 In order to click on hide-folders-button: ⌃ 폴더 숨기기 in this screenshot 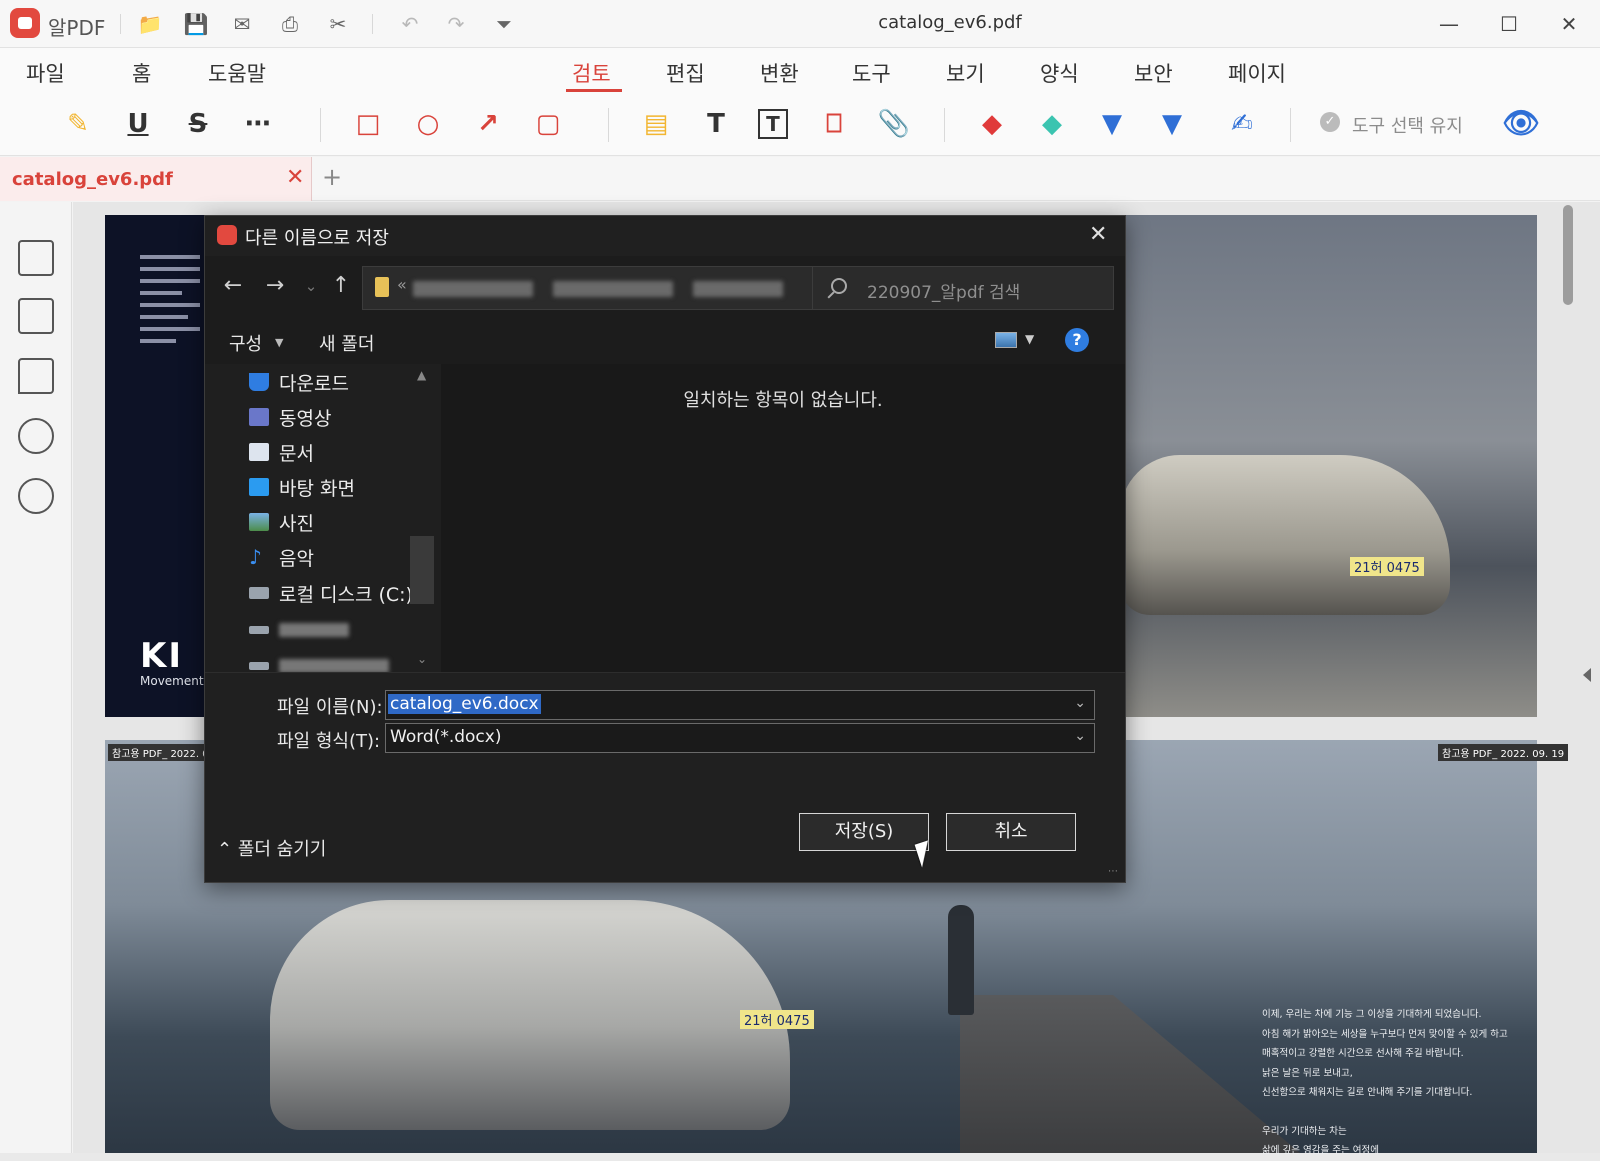, I will do `click(271, 848)`.